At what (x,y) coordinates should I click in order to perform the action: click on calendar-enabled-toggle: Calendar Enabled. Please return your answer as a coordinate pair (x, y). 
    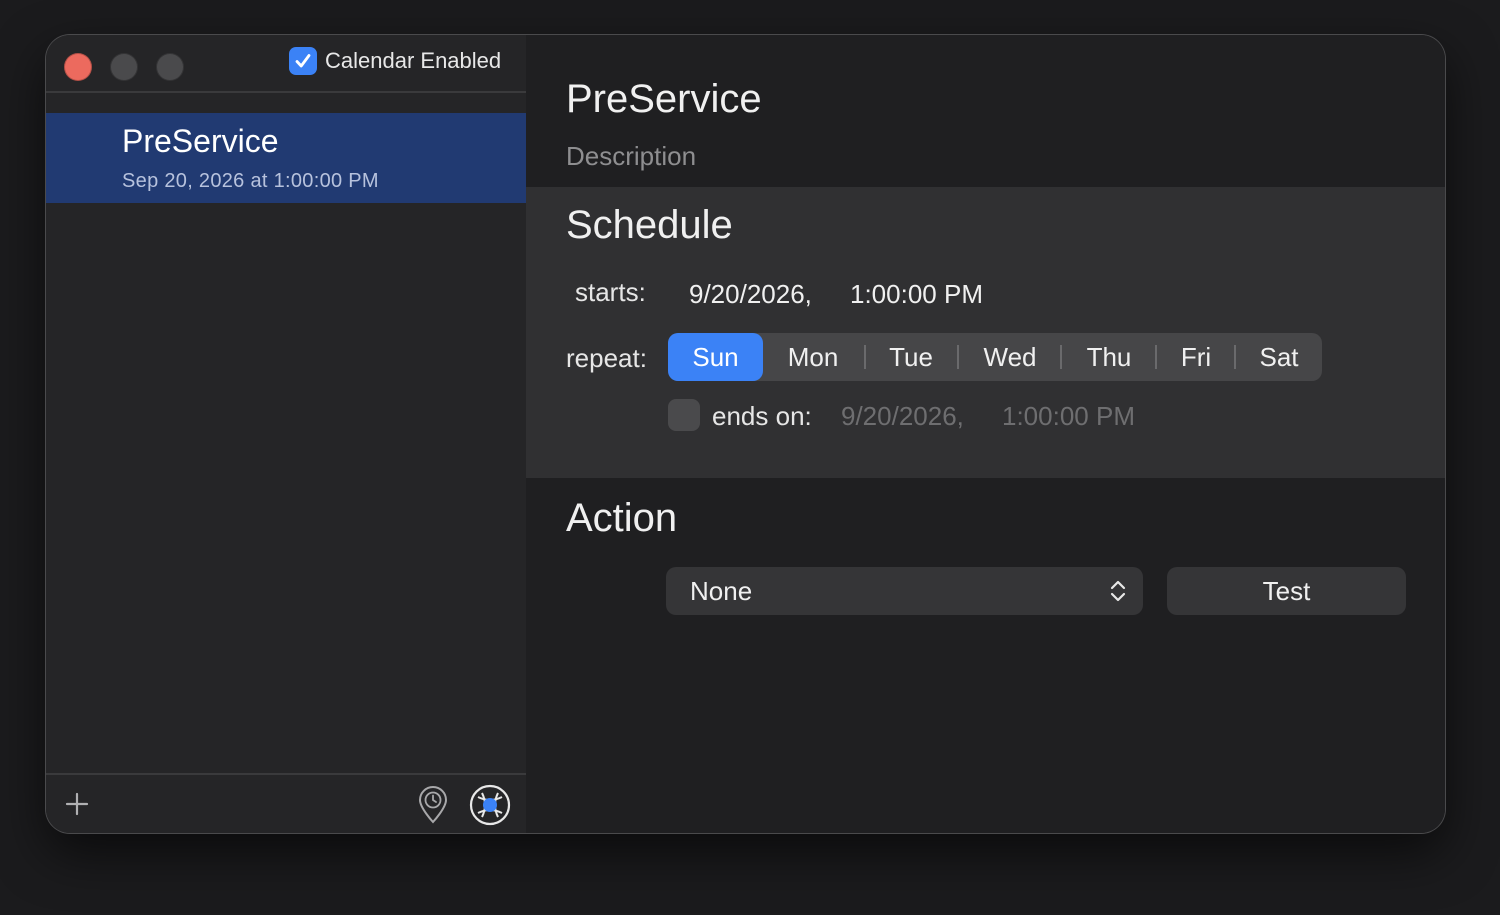
    Looking at the image, I should click on (395, 61).